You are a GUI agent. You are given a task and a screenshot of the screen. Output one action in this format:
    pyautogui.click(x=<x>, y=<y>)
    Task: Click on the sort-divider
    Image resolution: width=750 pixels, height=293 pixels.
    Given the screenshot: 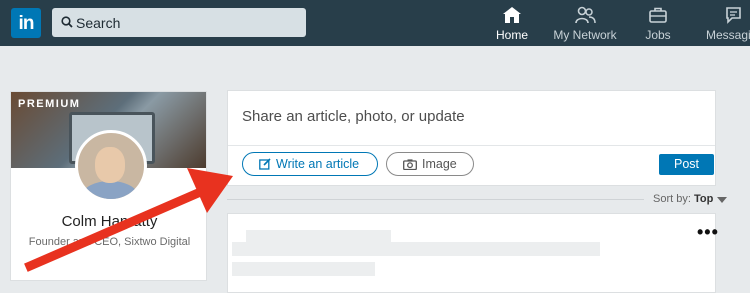 What is the action you would take?
    pyautogui.click(x=435, y=199)
    